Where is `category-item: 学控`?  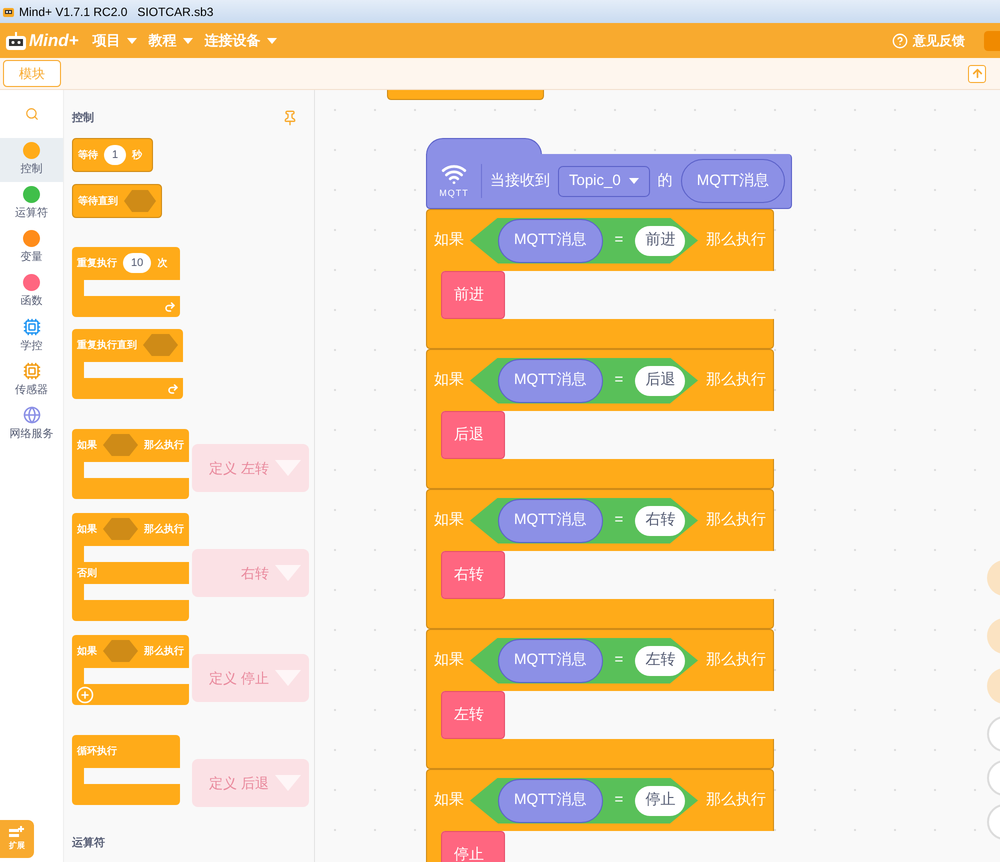
category-item: 学控 is located at coordinates (31, 336).